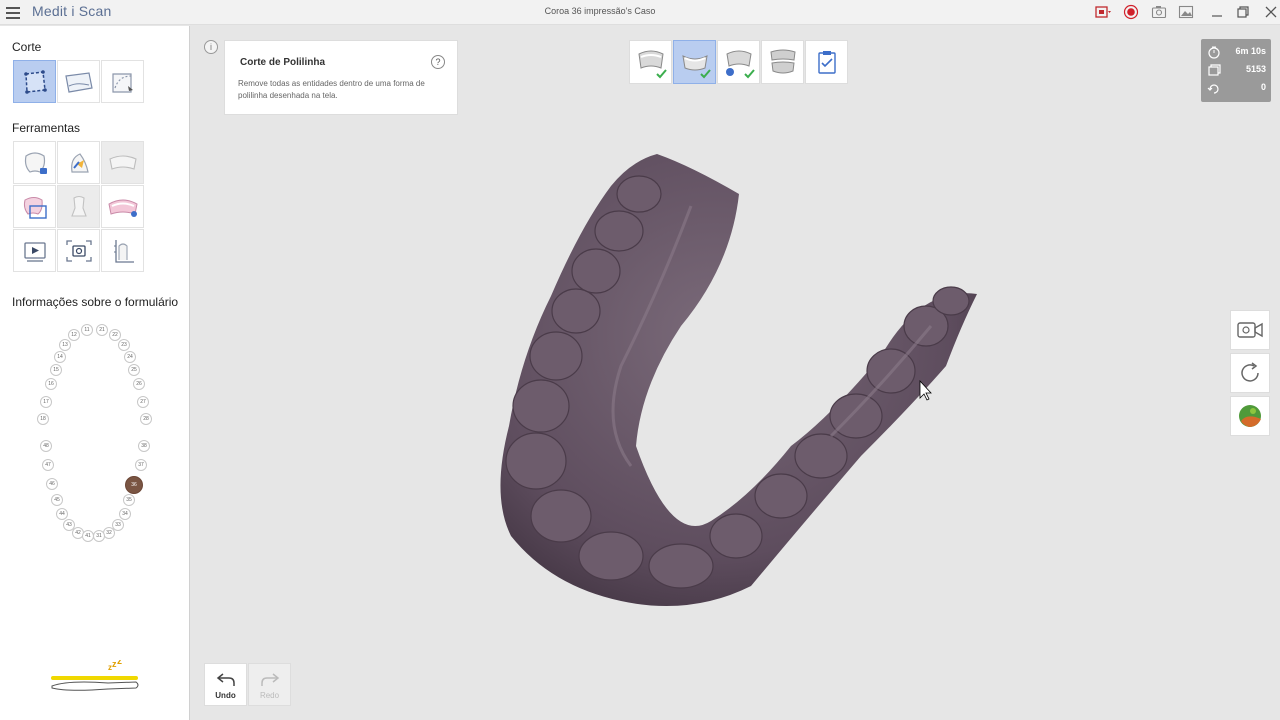  I want to click on abutment-tool-button, so click(78, 206).